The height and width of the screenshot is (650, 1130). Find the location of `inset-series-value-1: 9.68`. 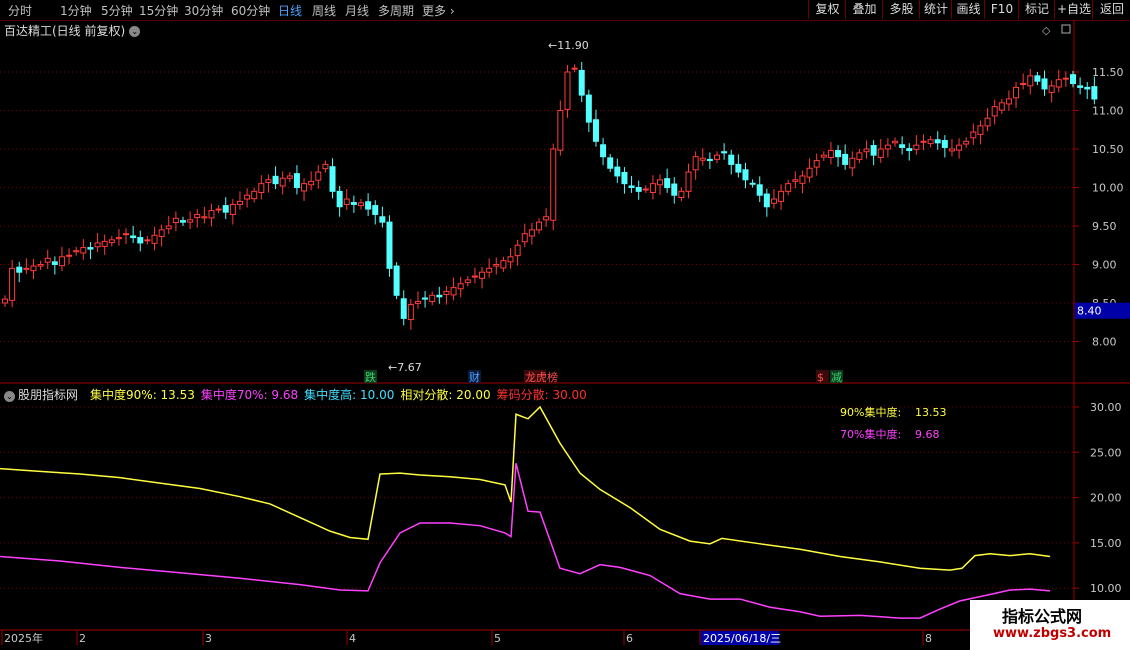

inset-series-value-1: 9.68 is located at coordinates (927, 434).